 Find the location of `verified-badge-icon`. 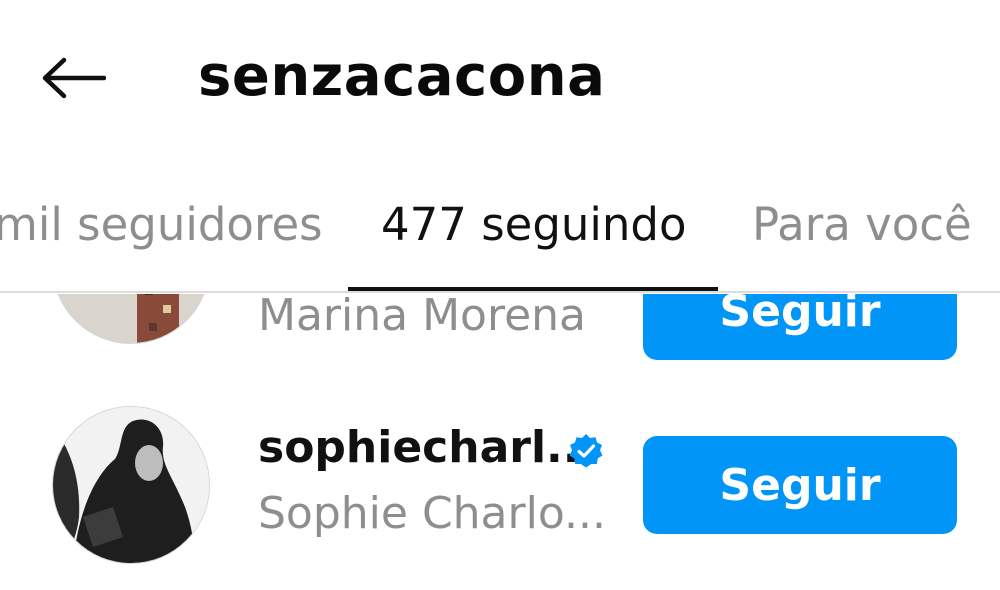

verified-badge-icon is located at coordinates (586, 451).